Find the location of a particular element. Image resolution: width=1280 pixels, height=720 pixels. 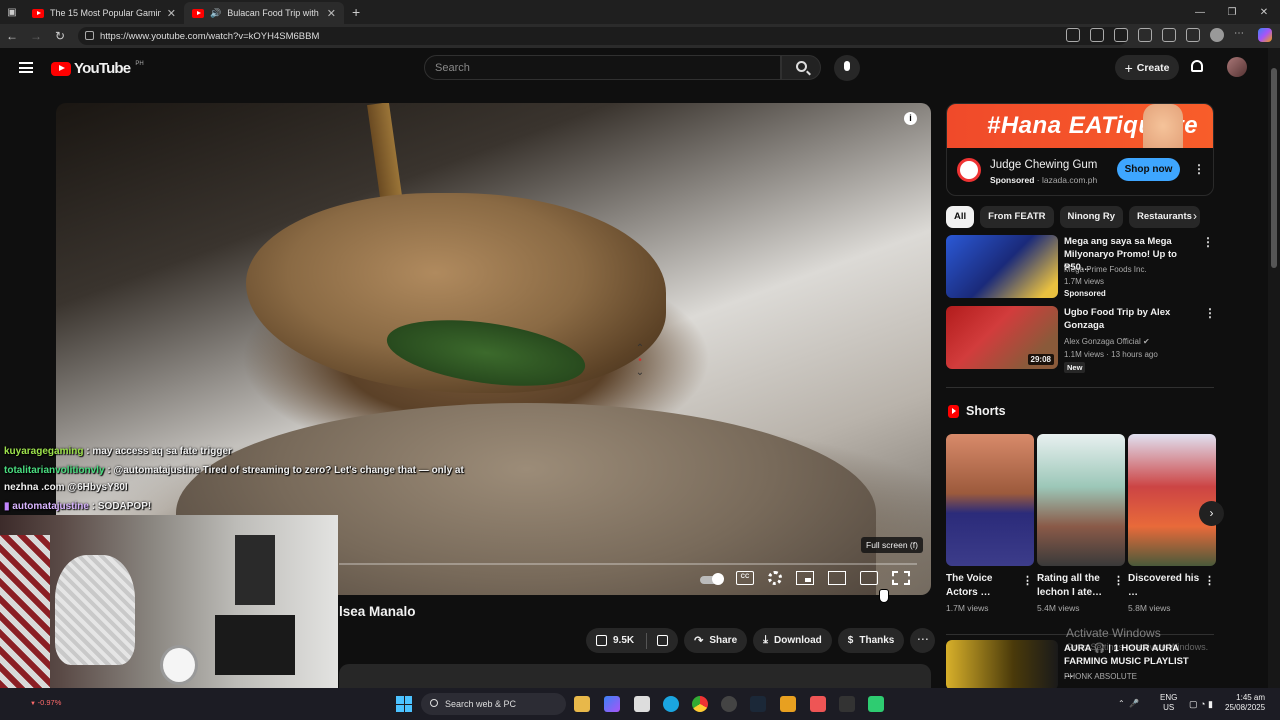

thanks-button: $ Thanks is located at coordinates (871, 640).